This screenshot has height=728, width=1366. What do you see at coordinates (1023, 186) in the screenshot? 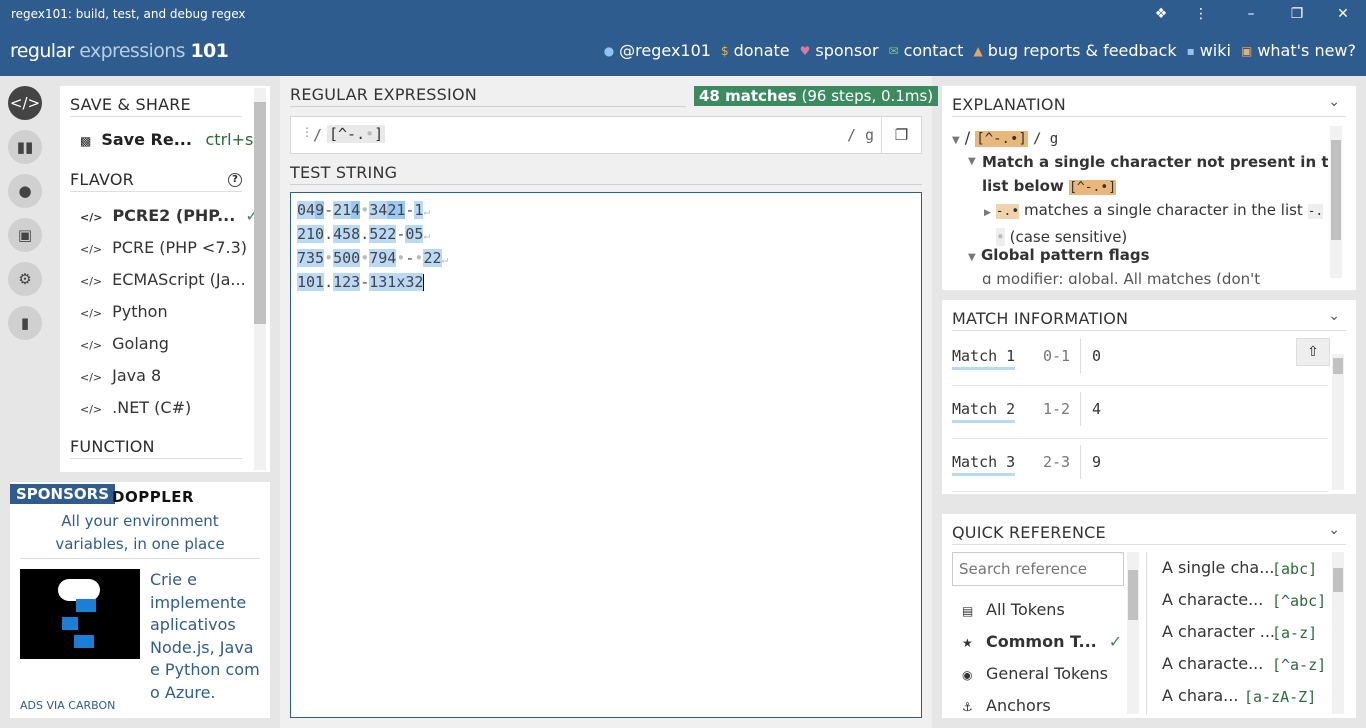
I see `explanation-line2: list below` at bounding box center [1023, 186].